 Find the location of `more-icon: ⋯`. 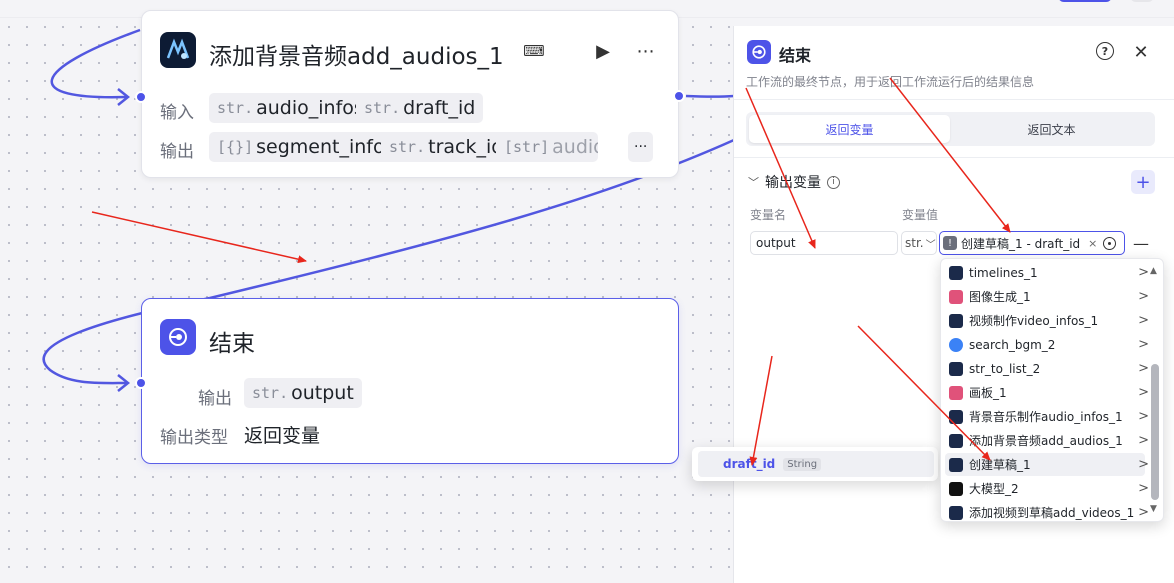

more-icon: ⋯ is located at coordinates (646, 51).